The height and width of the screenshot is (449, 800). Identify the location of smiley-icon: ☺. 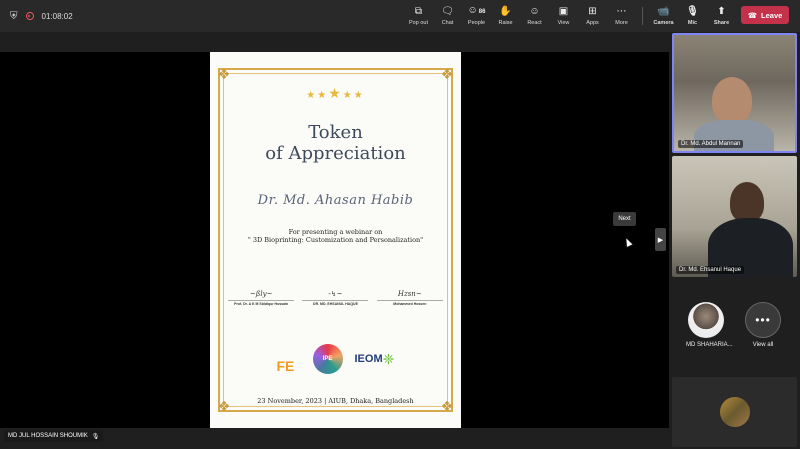
(534, 11).